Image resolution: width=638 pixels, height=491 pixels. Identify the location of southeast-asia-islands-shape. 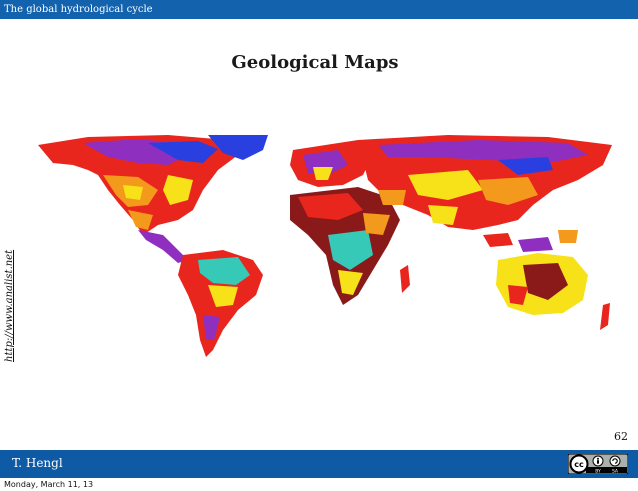
(530, 241).